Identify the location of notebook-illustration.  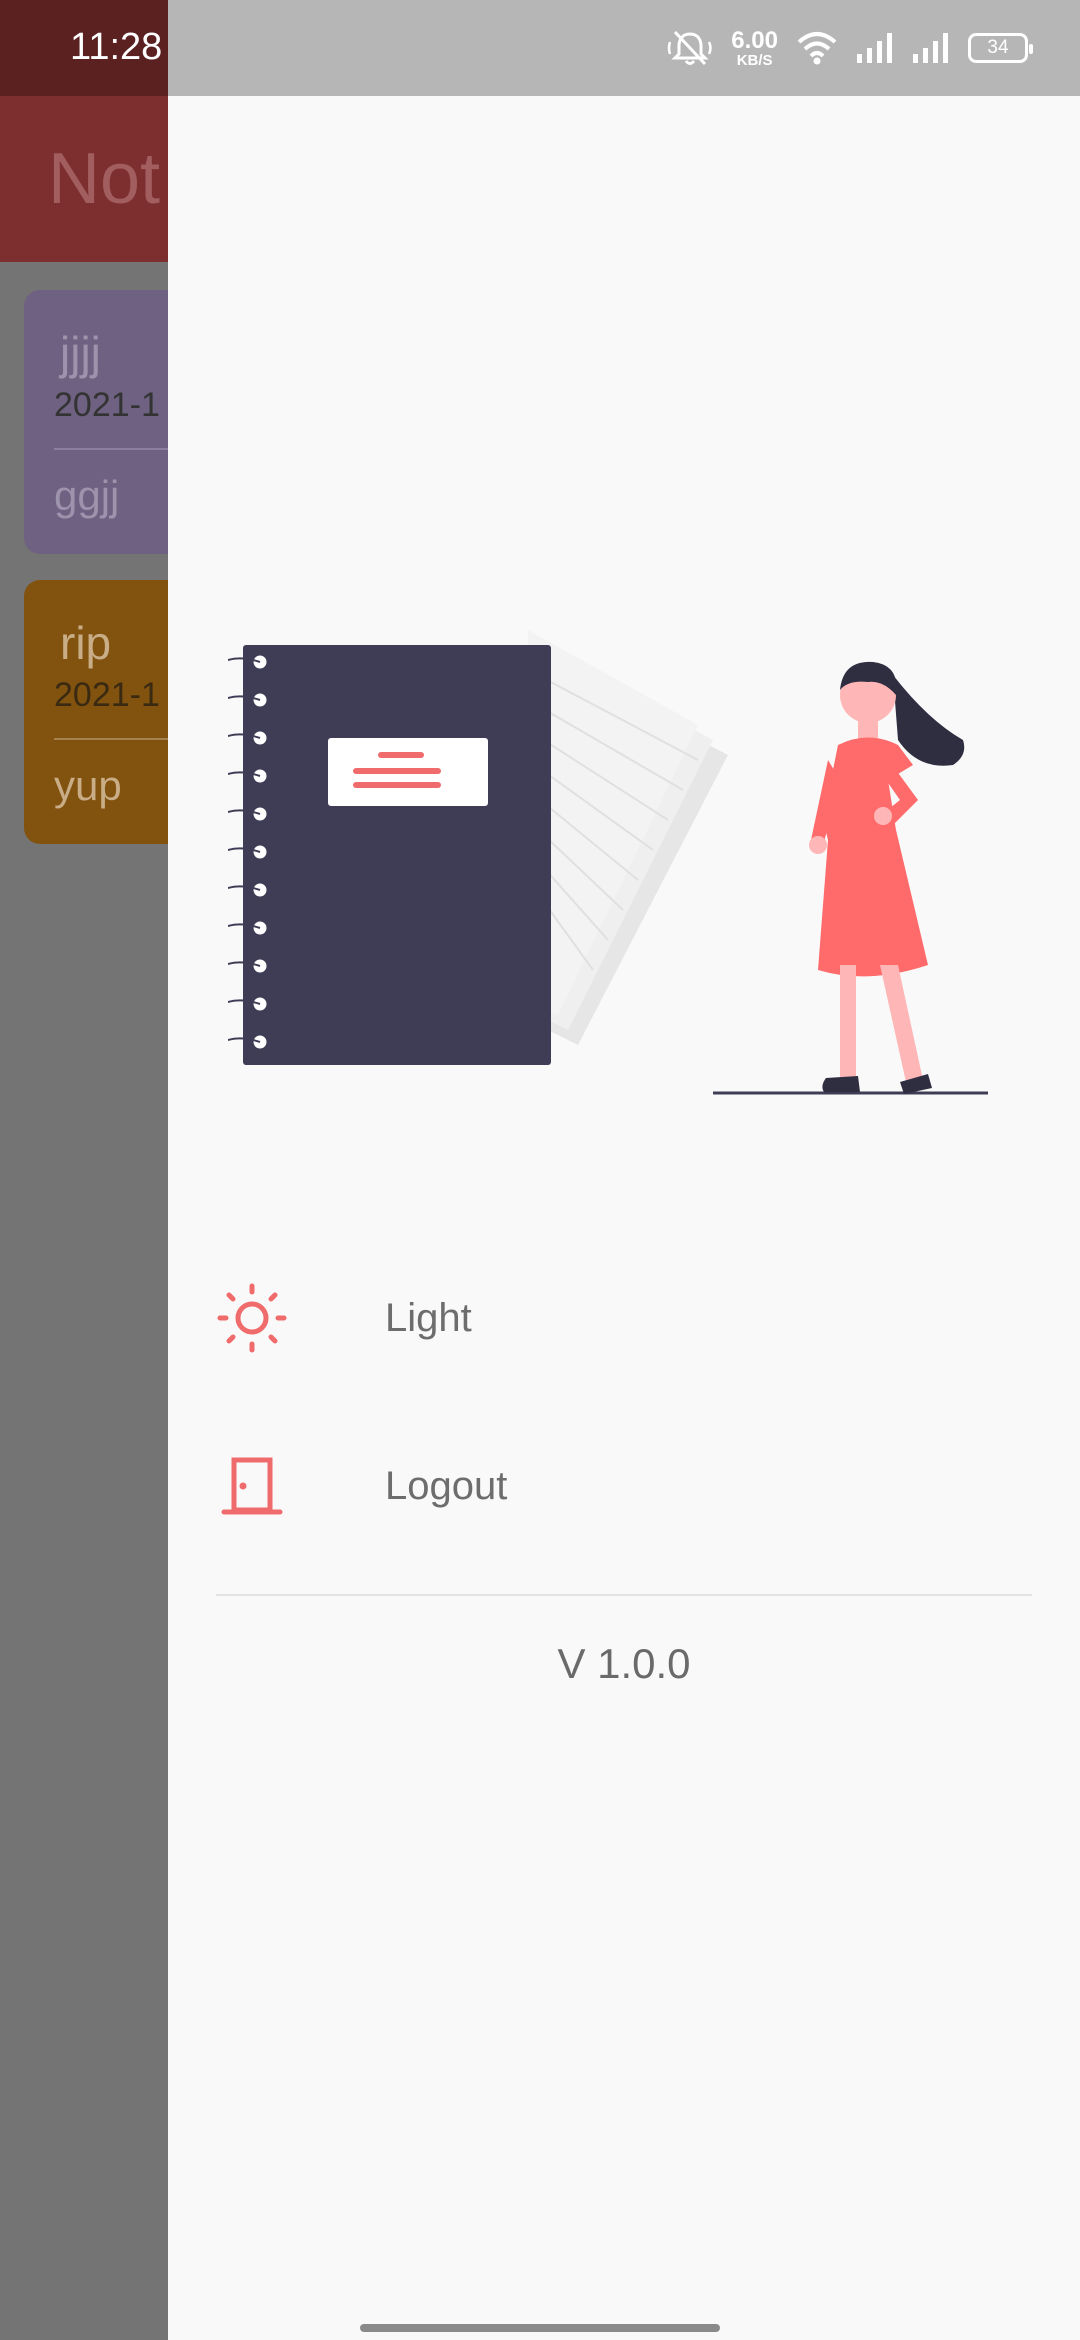
(608, 862).